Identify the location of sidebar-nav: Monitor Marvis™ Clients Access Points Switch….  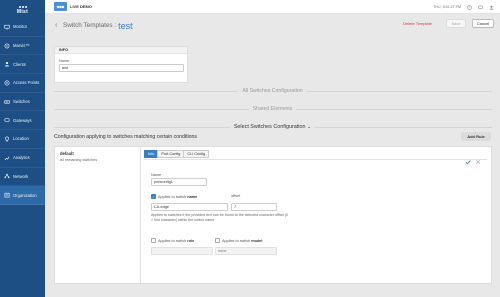
(22, 111).